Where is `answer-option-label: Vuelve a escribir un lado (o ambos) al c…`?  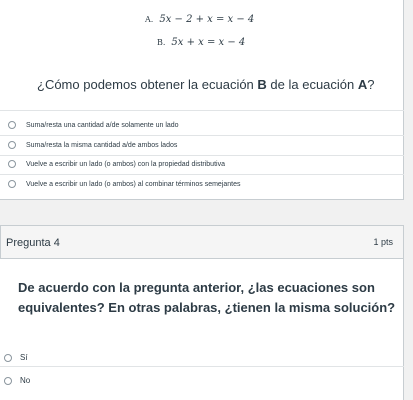
answer-option-label: Vuelve a escribir un lado (o ambos) al c… is located at coordinates (133, 184).